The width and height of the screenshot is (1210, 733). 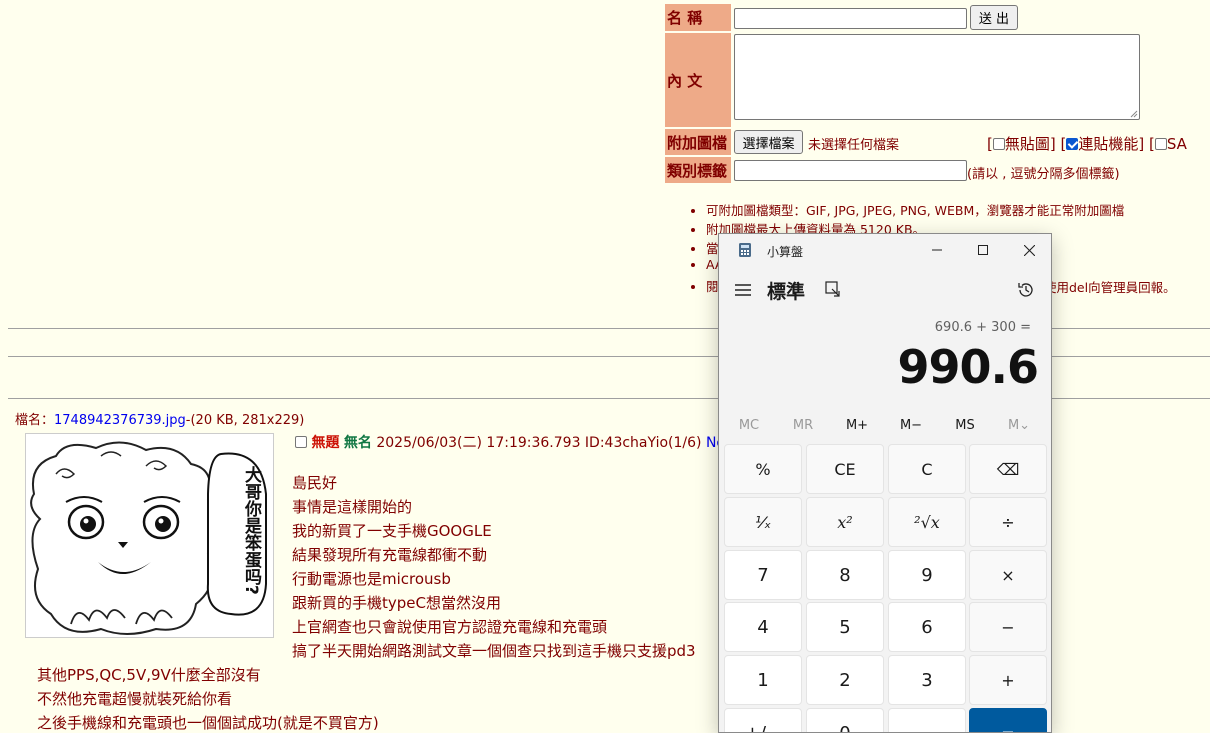 What do you see at coordinates (149, 535) in the screenshot?
I see `post-image: 大哥你是笨蛋吗?` at bounding box center [149, 535].